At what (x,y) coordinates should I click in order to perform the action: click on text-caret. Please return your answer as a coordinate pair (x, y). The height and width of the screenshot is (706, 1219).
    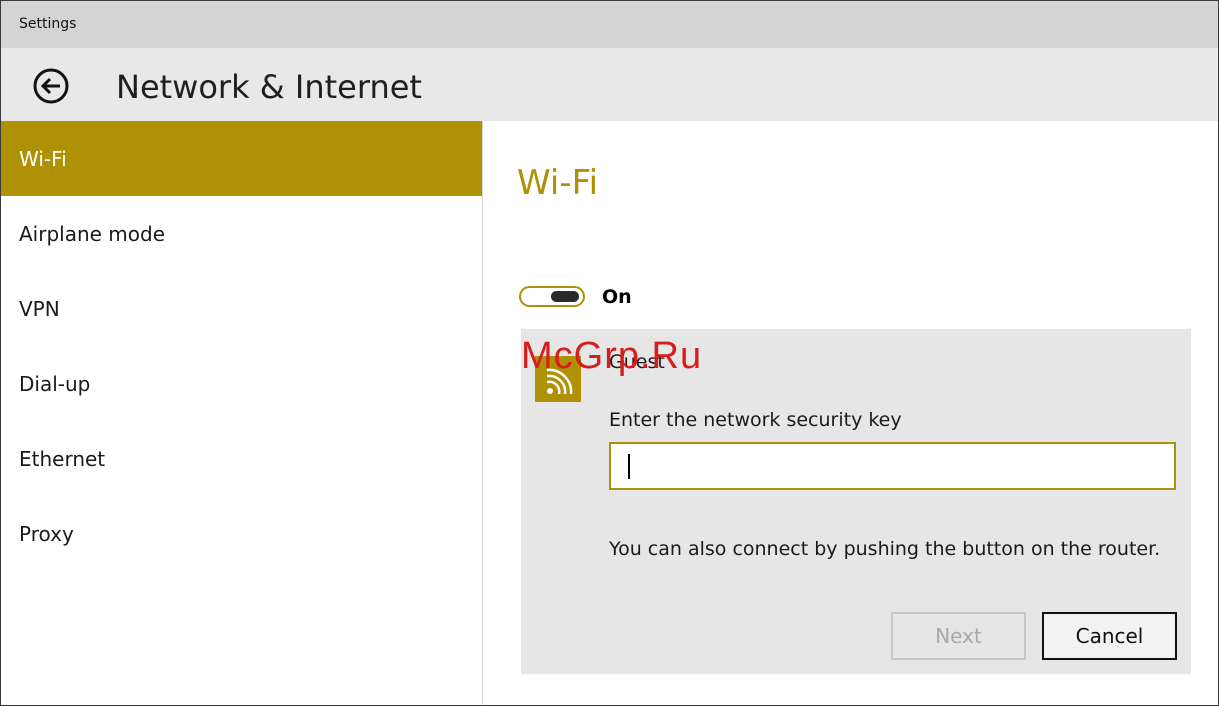
    Looking at the image, I should click on (629, 466).